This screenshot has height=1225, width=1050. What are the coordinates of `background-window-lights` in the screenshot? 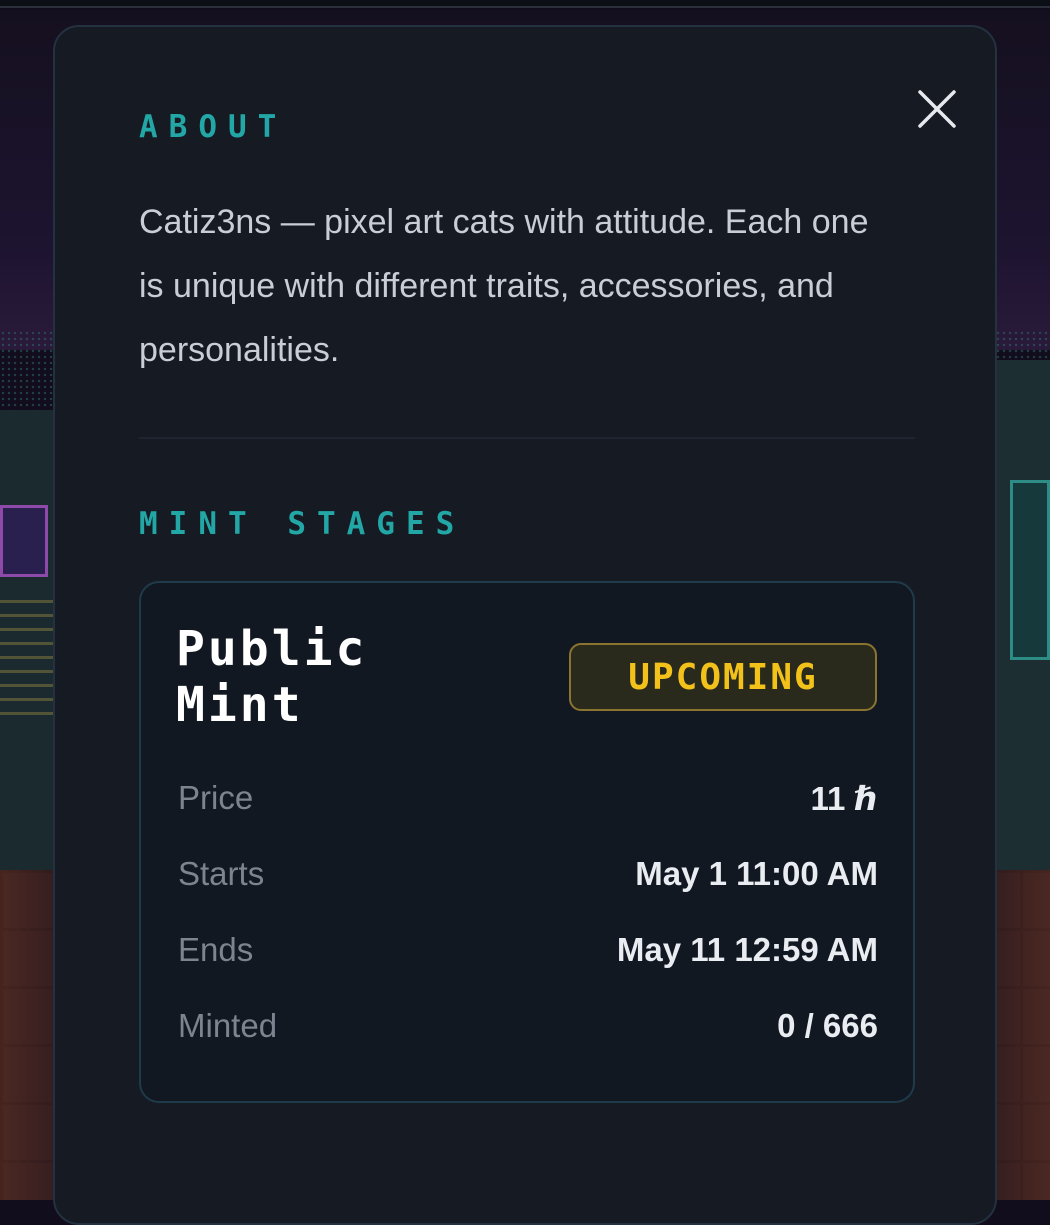 It's located at (27, 660).